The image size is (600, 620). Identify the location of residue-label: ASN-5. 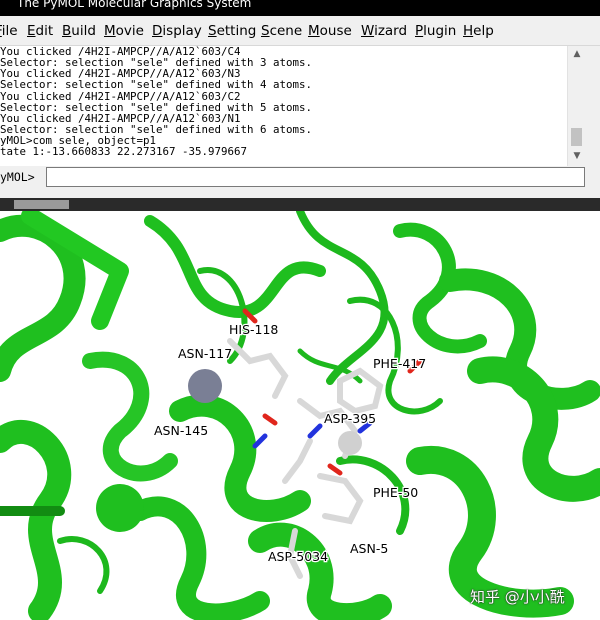
(369, 548).